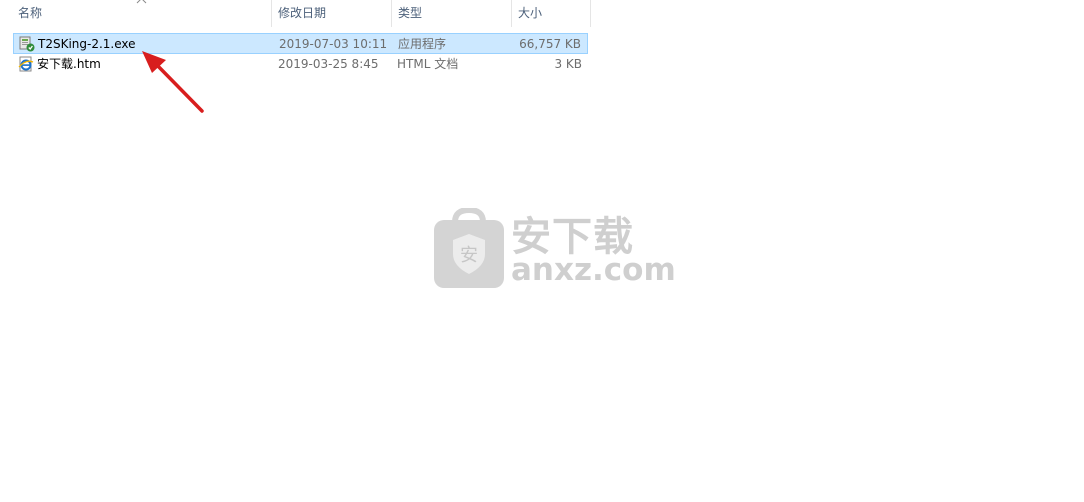 The height and width of the screenshot is (502, 1084). I want to click on column-header-type-label: 类型, so click(410, 13).